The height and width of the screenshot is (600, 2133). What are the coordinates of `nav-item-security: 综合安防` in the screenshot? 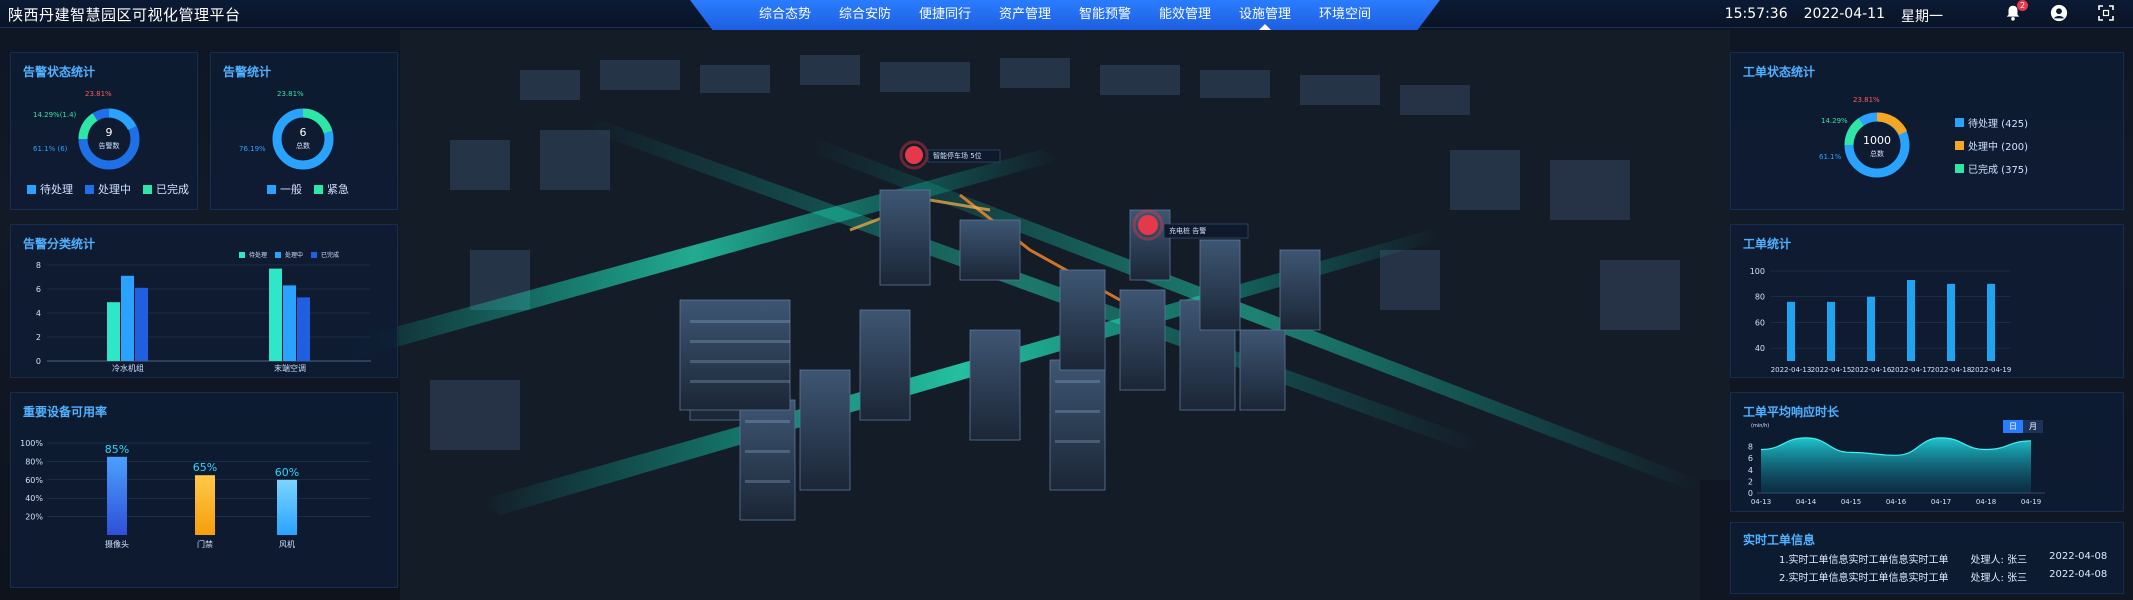 It's located at (865, 15).